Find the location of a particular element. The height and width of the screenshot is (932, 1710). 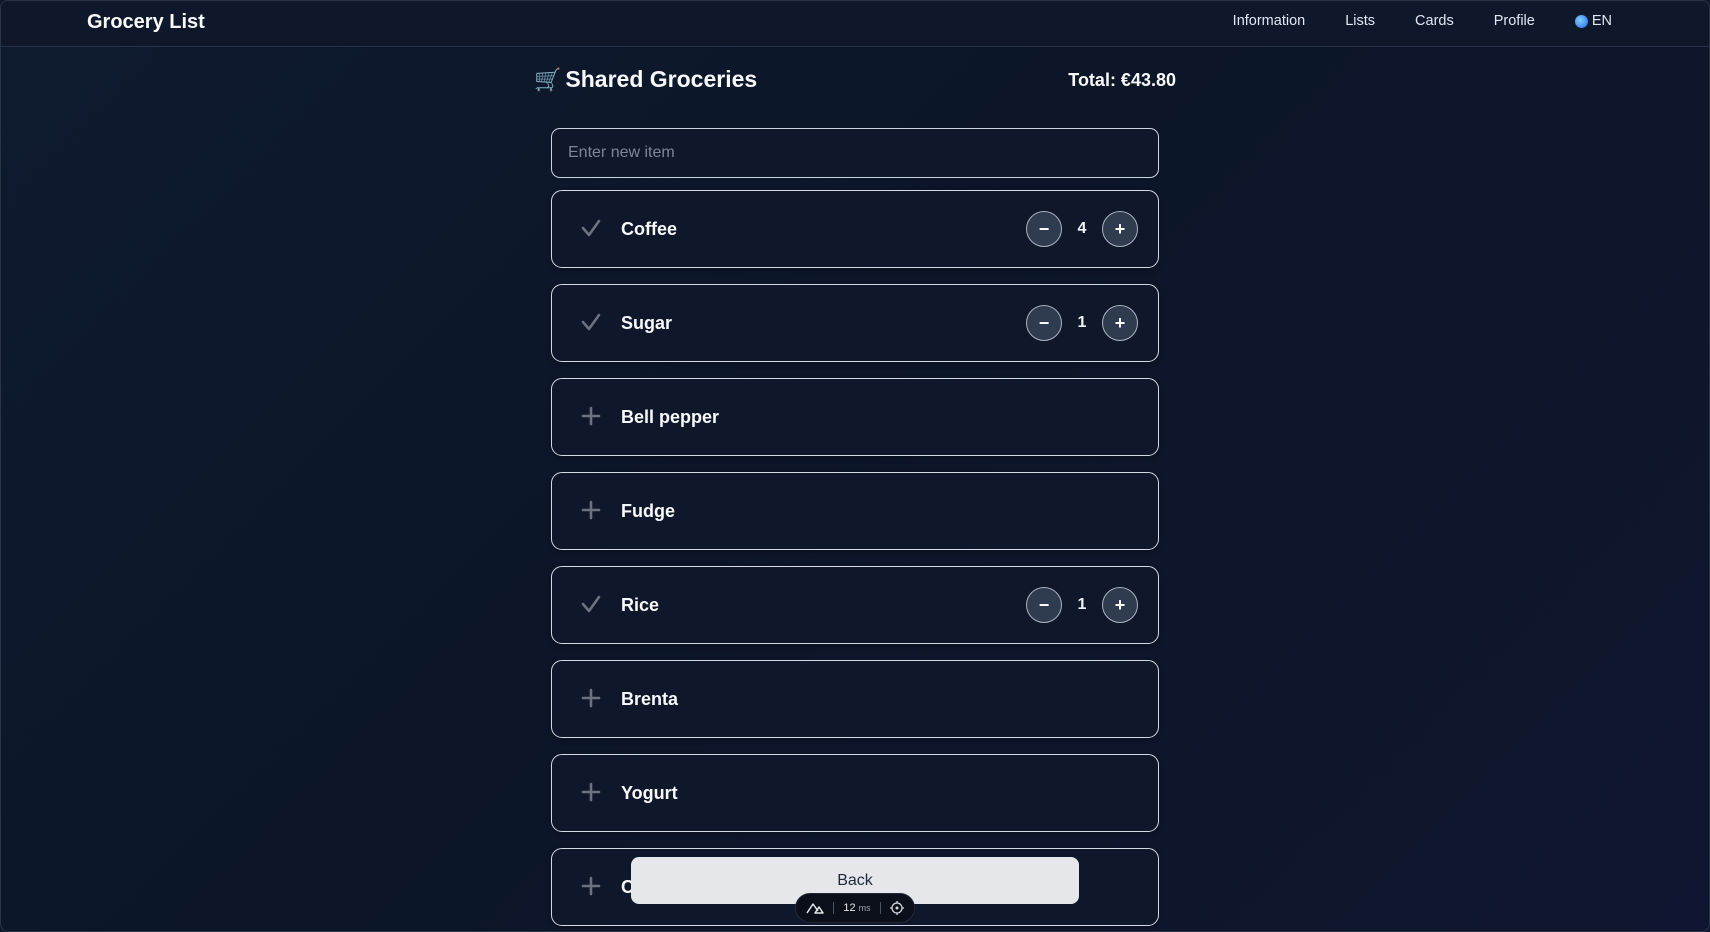

list-item: Yogurt is located at coordinates (855, 793).